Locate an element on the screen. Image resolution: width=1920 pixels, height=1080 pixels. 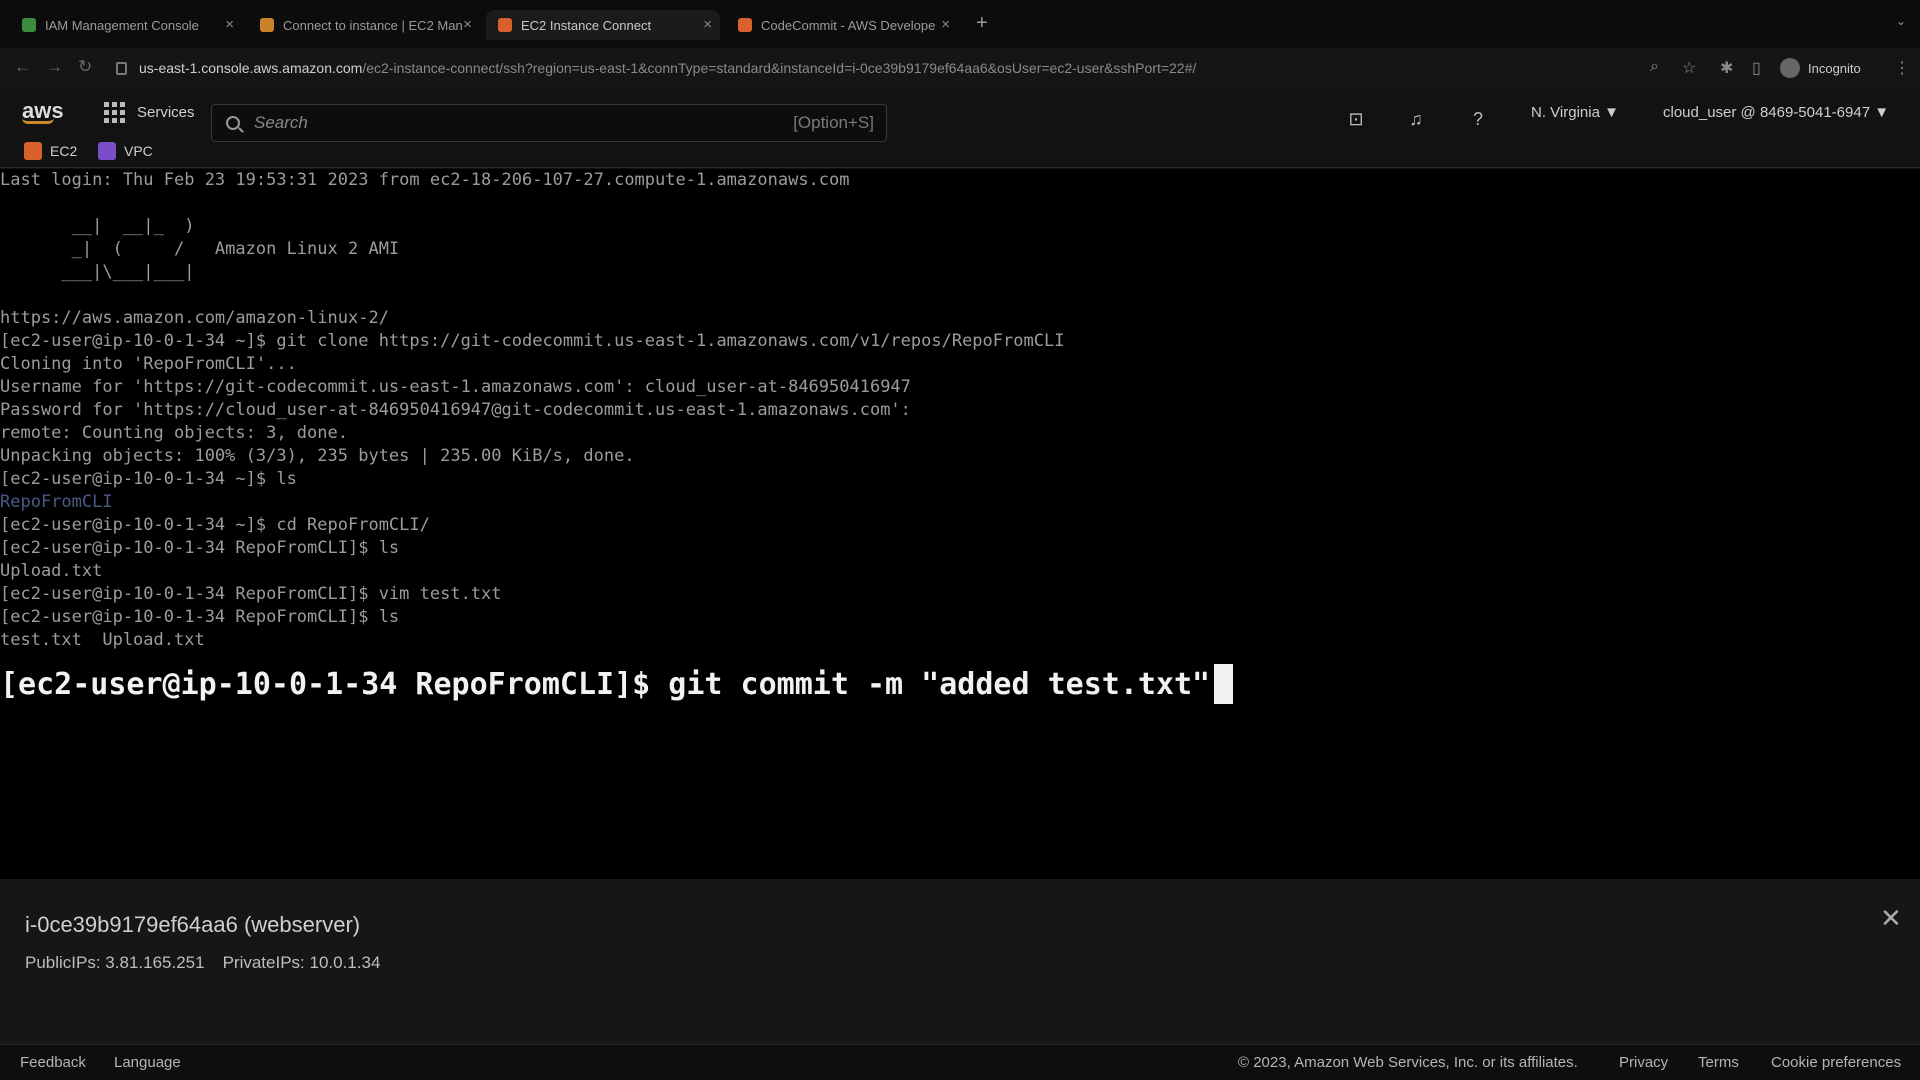
region-selector: N. Virginia ▼ is located at coordinates (1575, 112).